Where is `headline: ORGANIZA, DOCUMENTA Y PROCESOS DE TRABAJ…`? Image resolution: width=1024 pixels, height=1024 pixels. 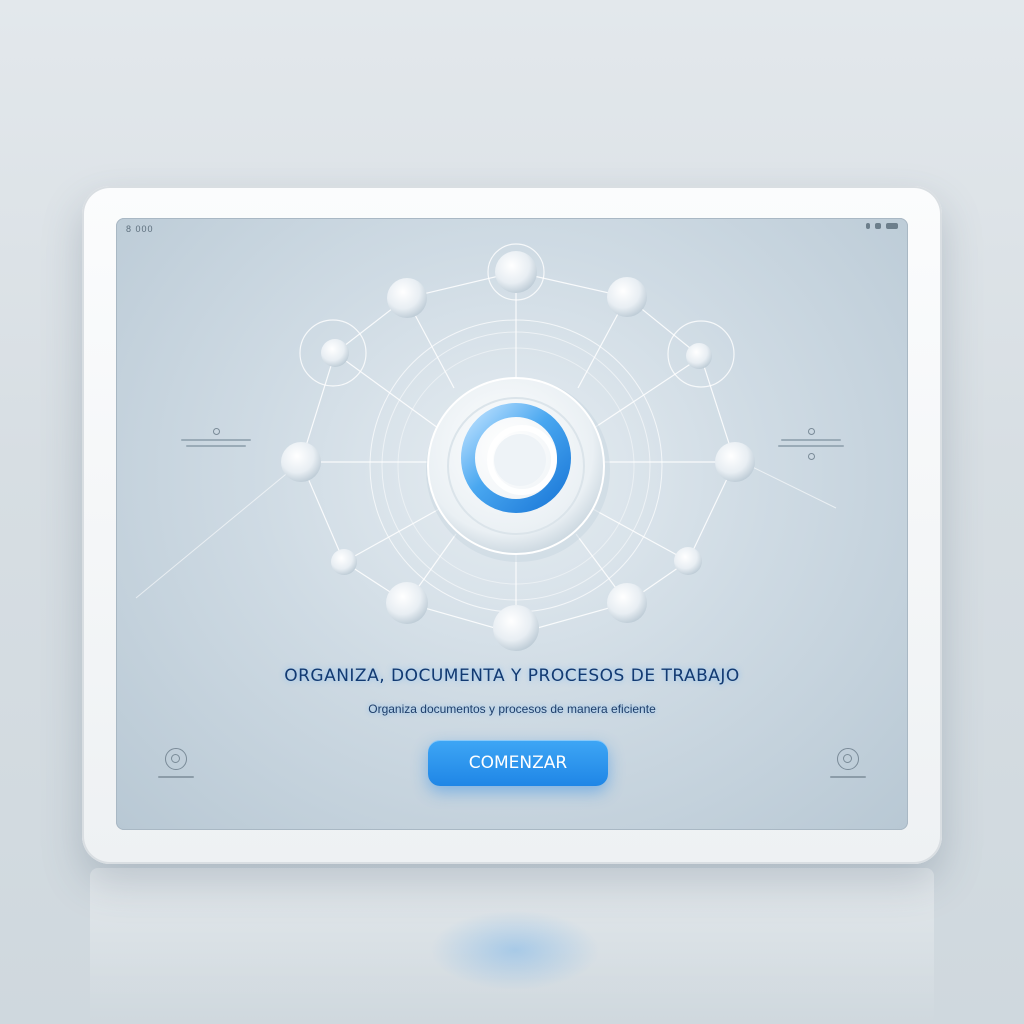
headline: ORGANIZA, DOCUMENTA Y PROCESOS DE TRABAJ… is located at coordinates (512, 676).